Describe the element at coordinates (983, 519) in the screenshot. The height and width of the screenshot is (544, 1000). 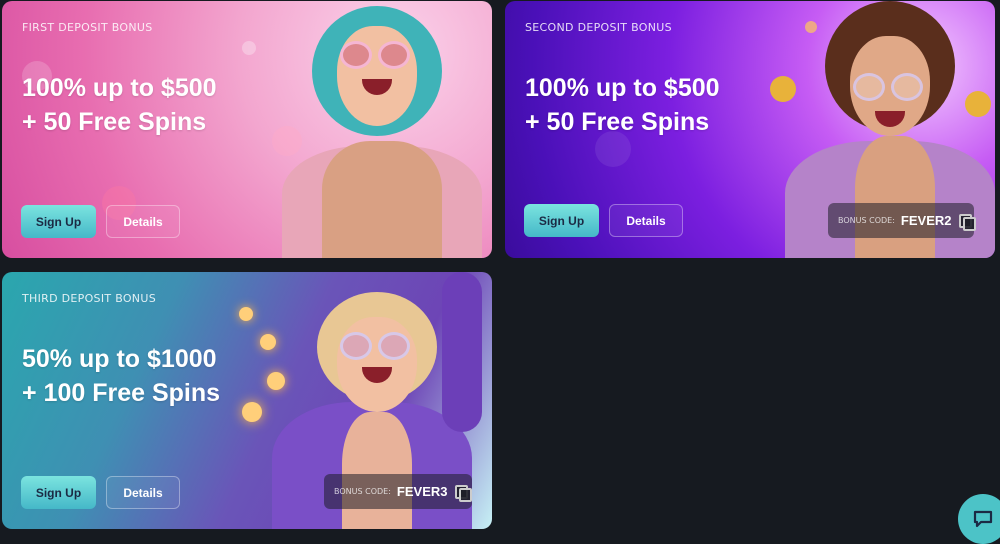
I see `chat-bubble-icon` at that location.